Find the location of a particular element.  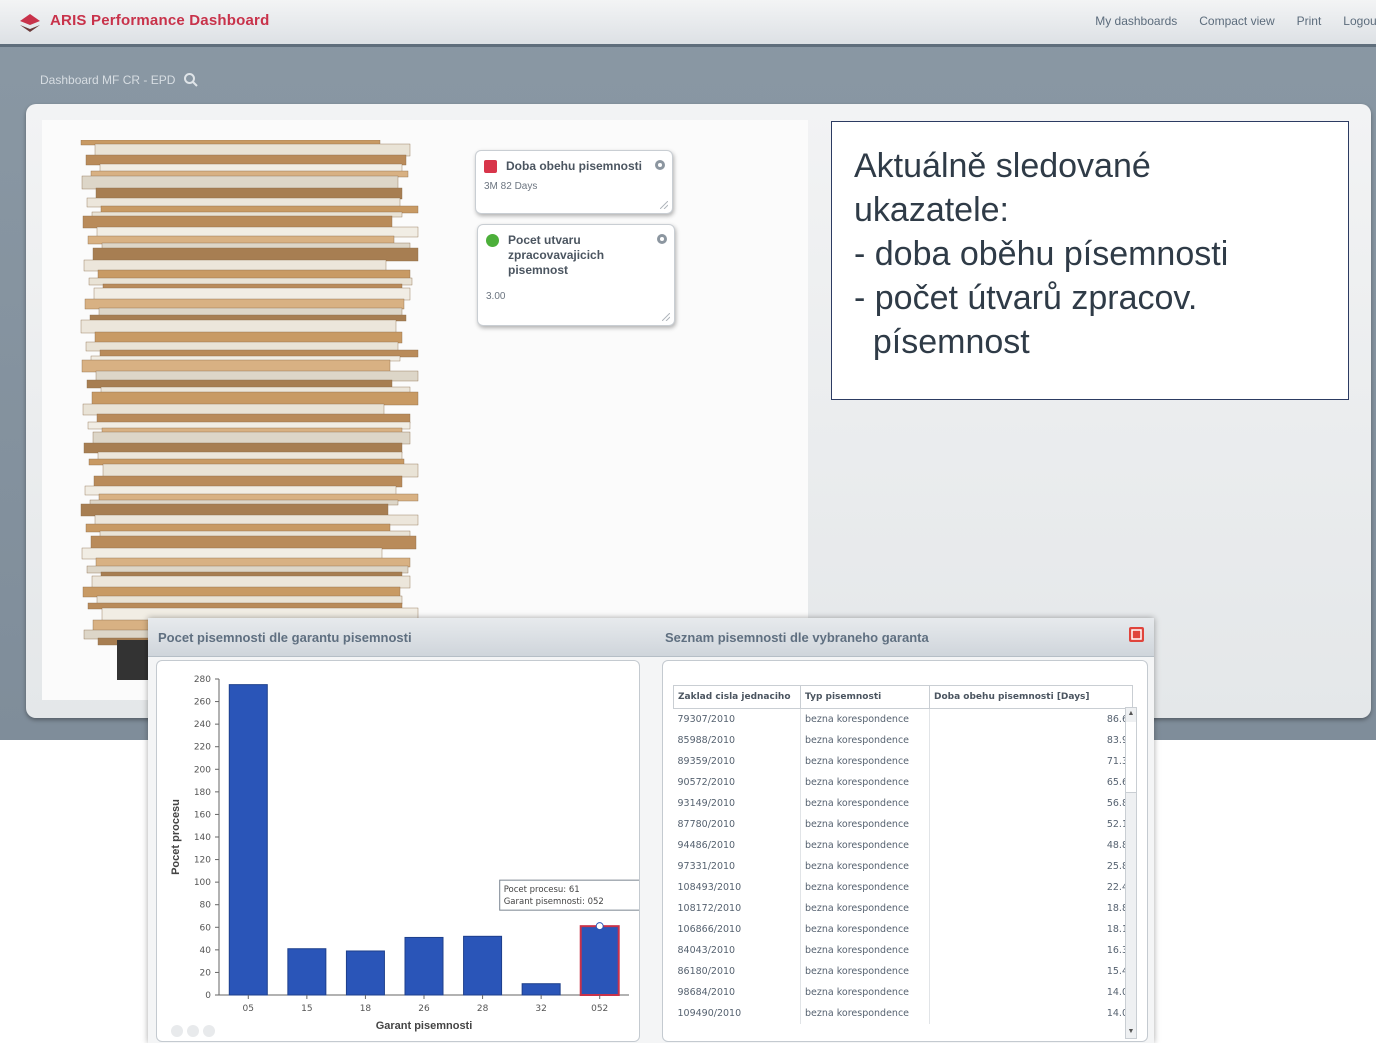

selected-point-marker is located at coordinates (599, 926).